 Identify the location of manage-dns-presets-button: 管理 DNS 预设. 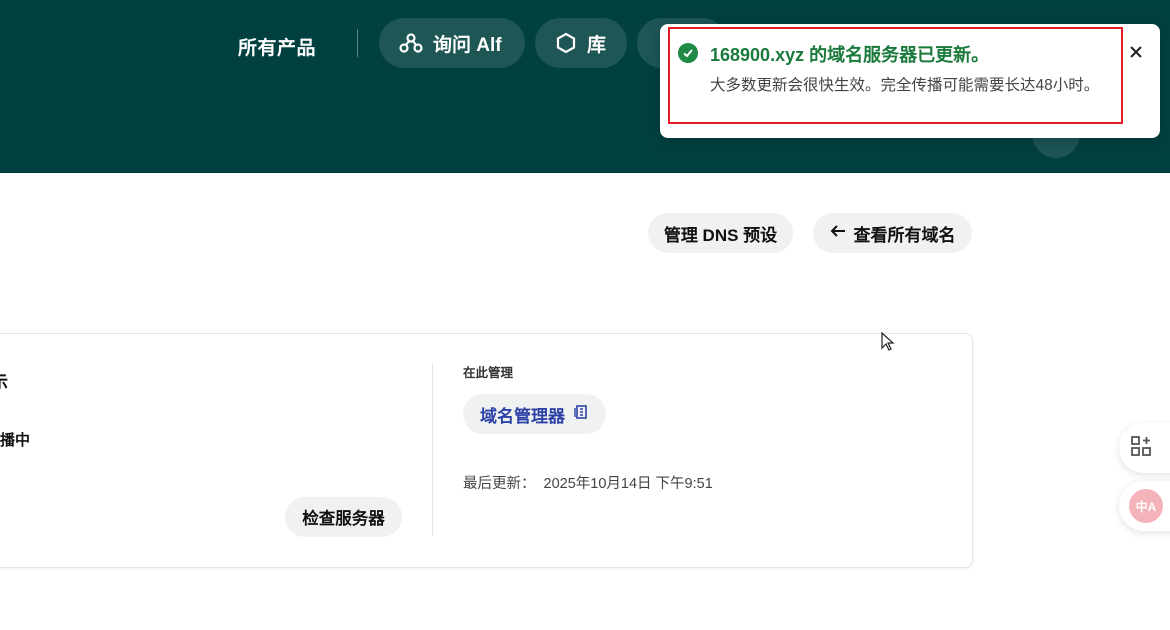
(720, 233).